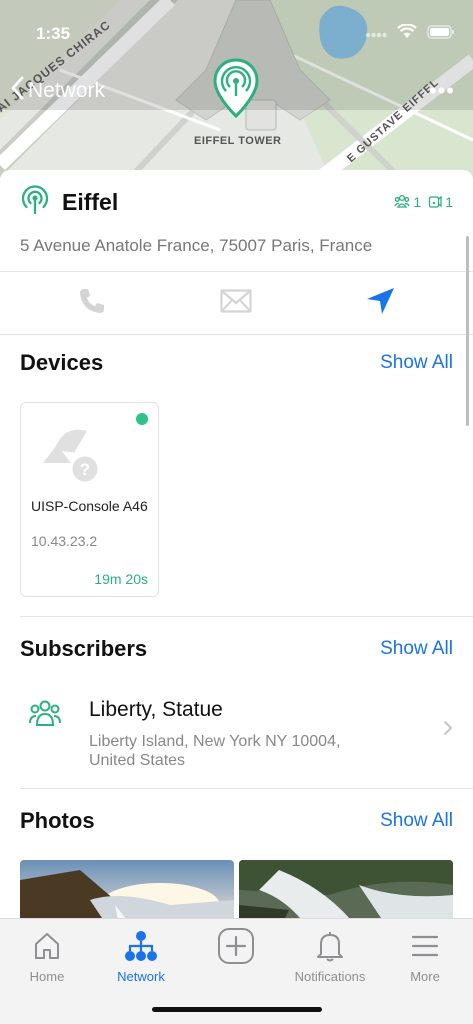 The image size is (473, 1024). Describe the element at coordinates (236, 35) in the screenshot. I see `status-bar: 1:35` at that location.